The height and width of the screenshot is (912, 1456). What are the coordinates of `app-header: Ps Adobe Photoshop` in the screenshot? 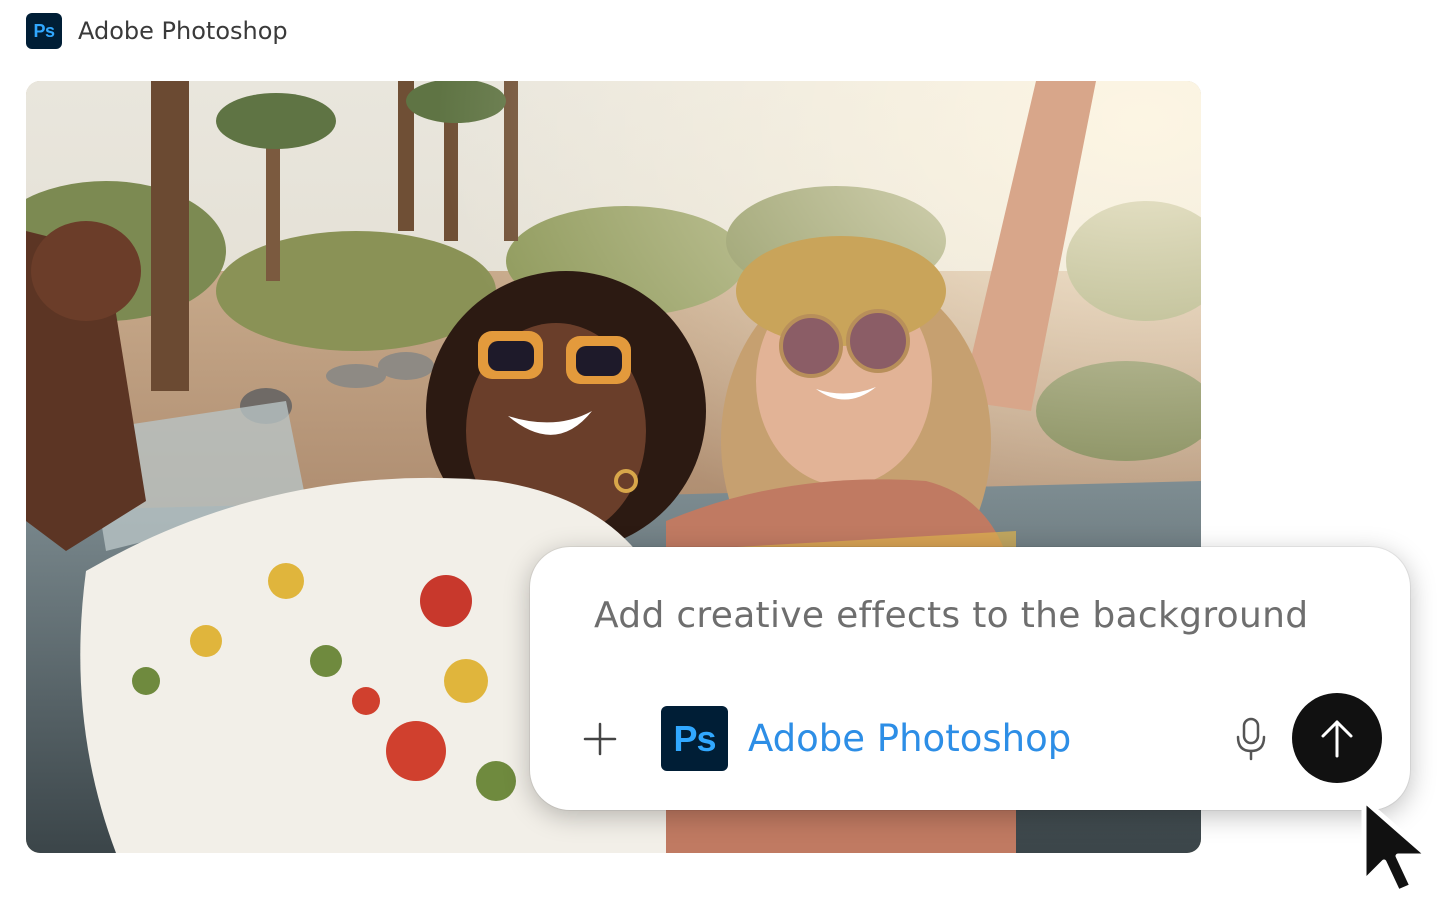 It's located at (157, 31).